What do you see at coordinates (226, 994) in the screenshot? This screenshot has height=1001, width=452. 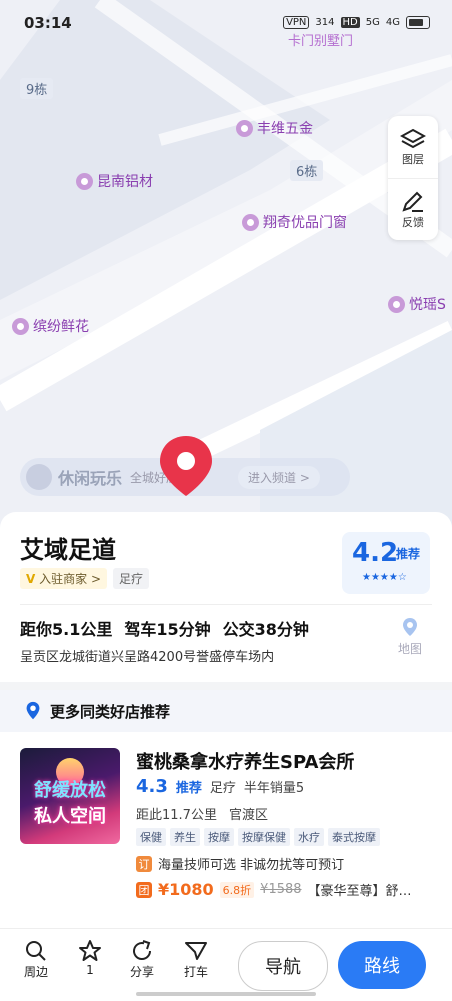 I see `home-indicator` at bounding box center [226, 994].